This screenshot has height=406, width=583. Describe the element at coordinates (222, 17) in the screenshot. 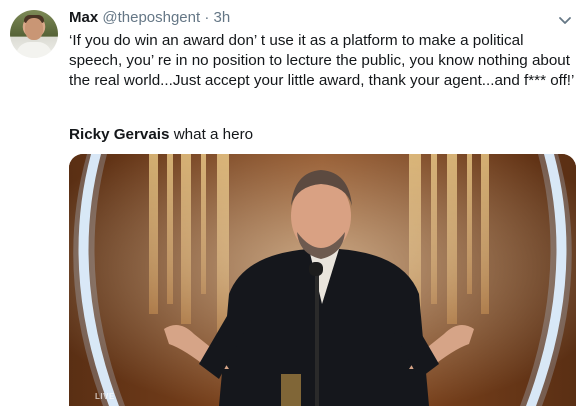

I see `timestamp: 3h` at that location.